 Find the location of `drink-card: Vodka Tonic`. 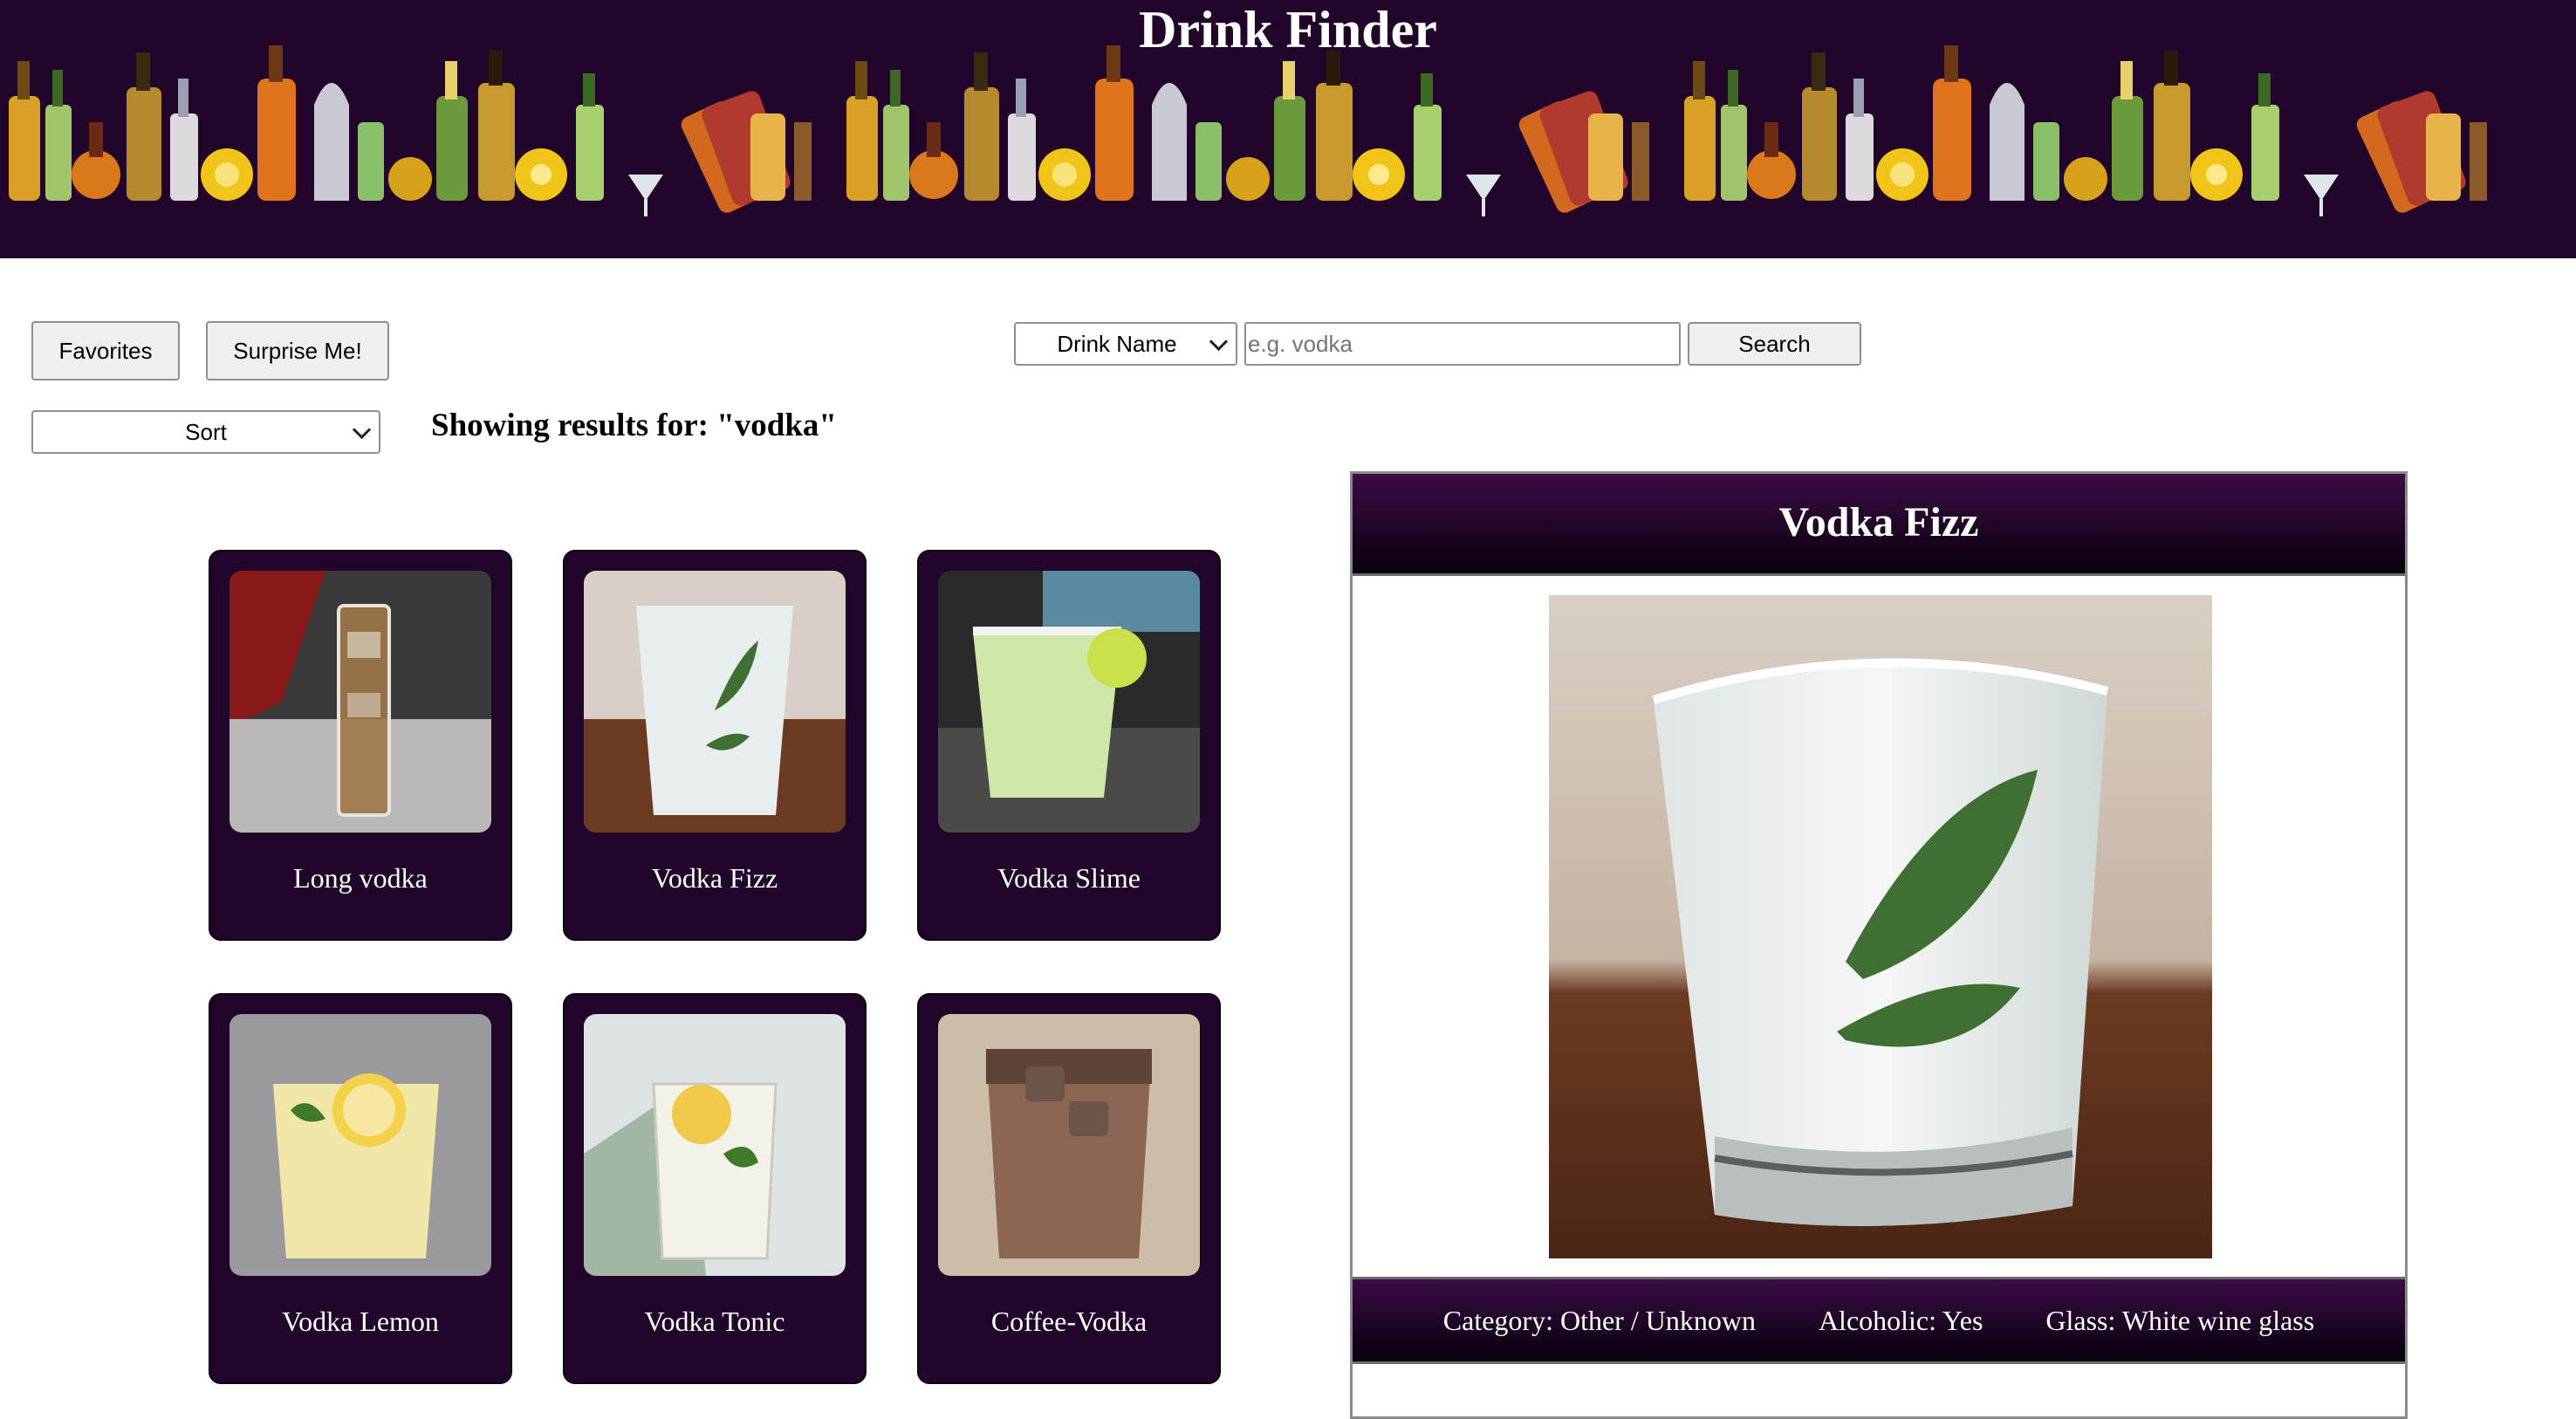

drink-card: Vodka Tonic is located at coordinates (715, 1188).